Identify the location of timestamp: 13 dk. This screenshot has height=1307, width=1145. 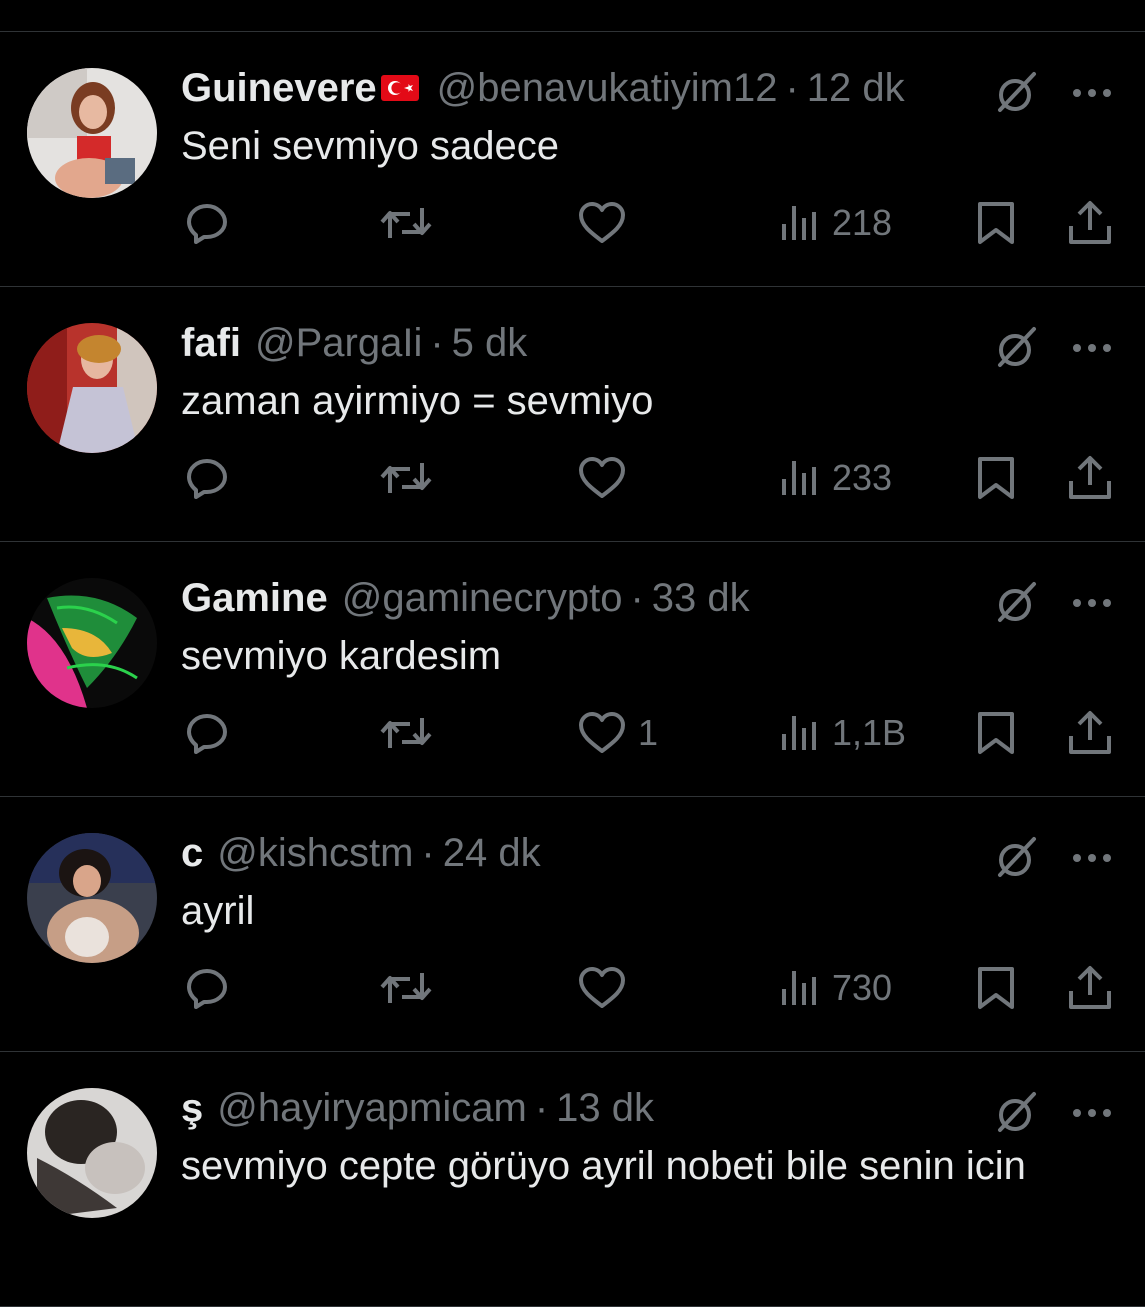
(605, 1108).